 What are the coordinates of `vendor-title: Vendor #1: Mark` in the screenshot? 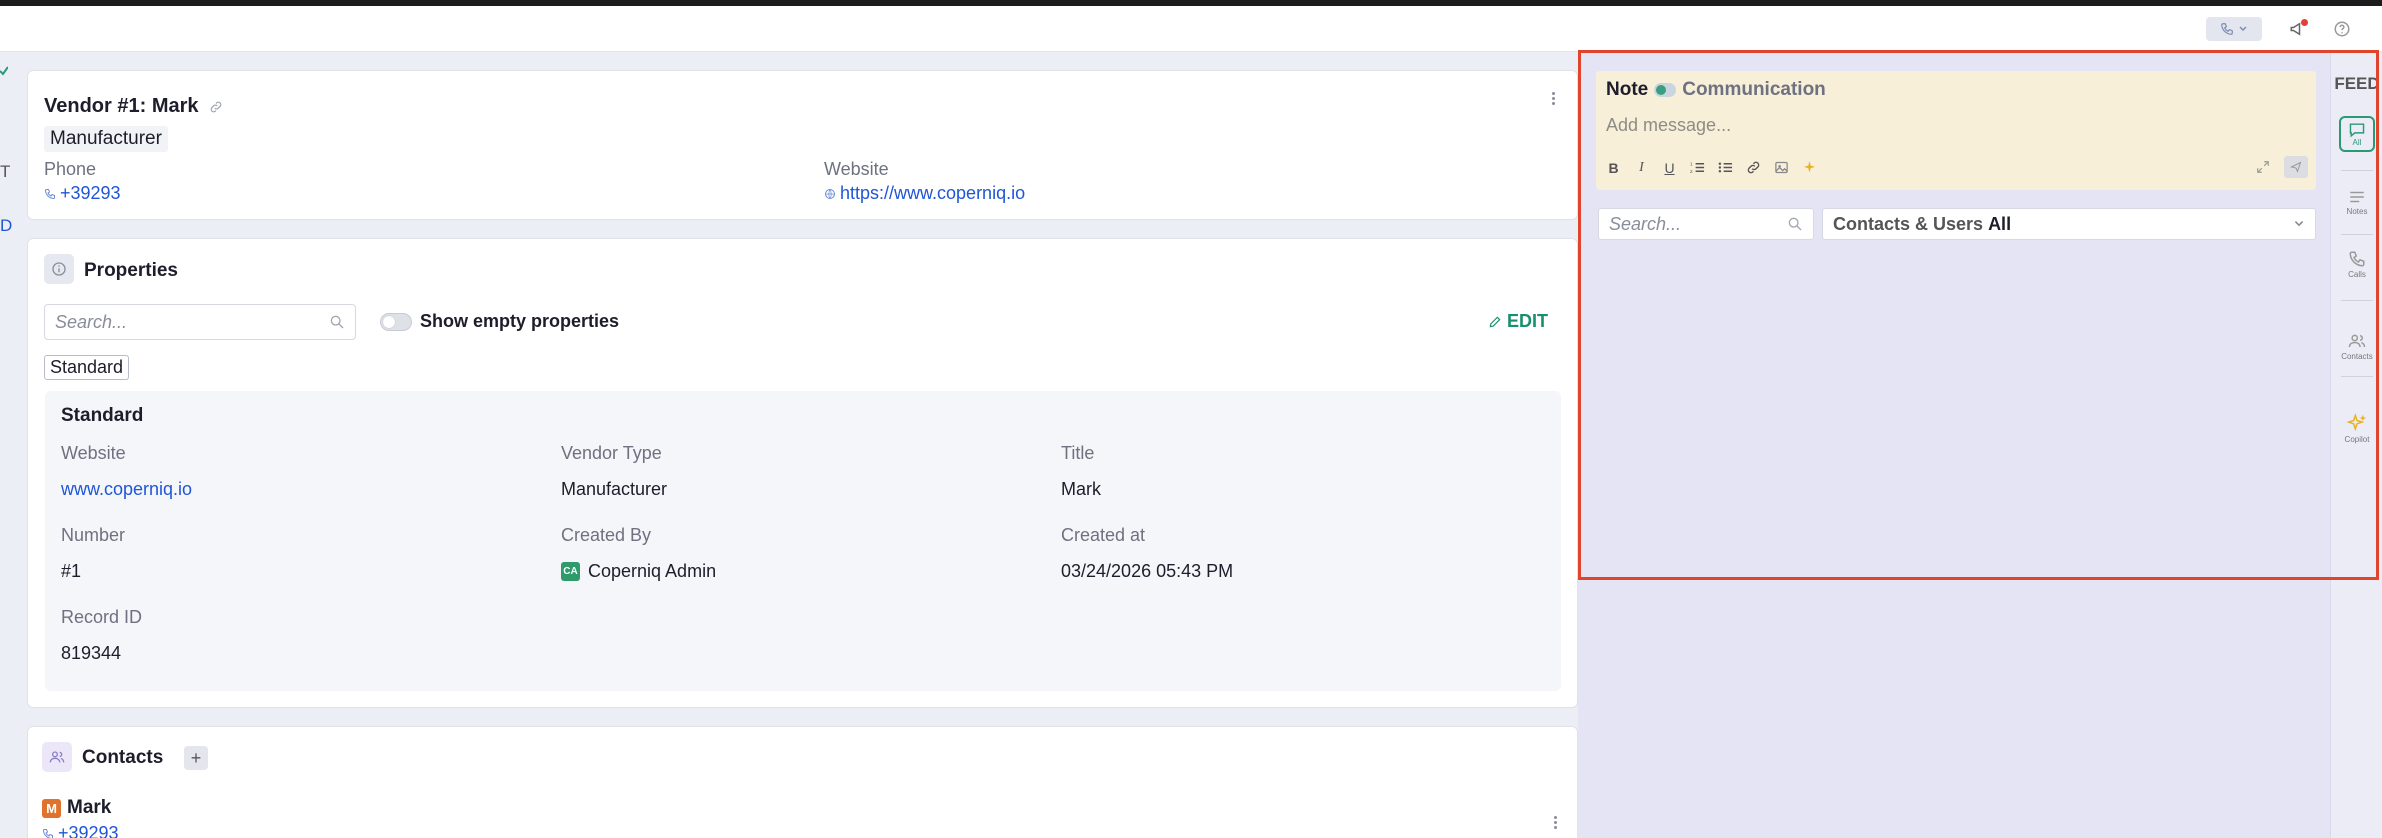 It's located at (133, 106).